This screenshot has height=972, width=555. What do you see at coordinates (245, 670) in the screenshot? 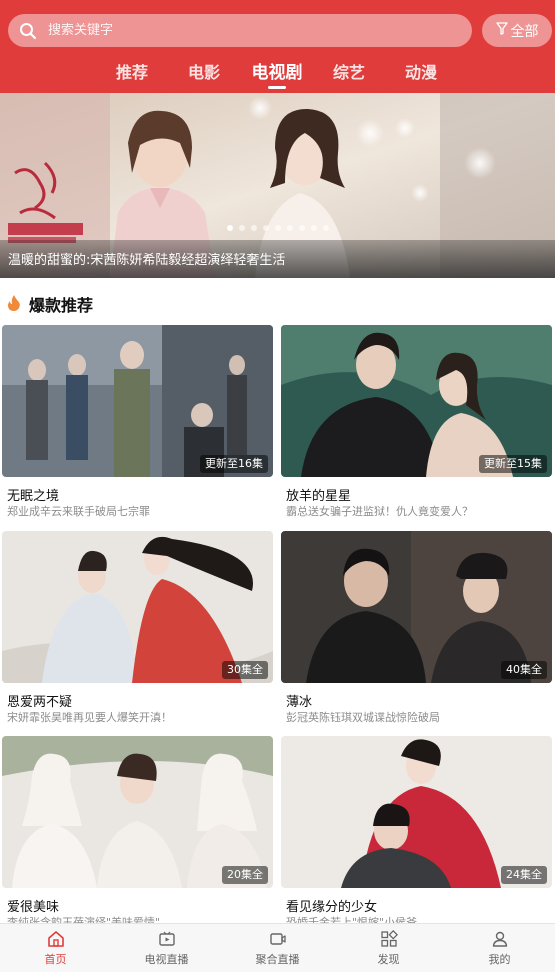
I see `episode-badge: 30集全` at bounding box center [245, 670].